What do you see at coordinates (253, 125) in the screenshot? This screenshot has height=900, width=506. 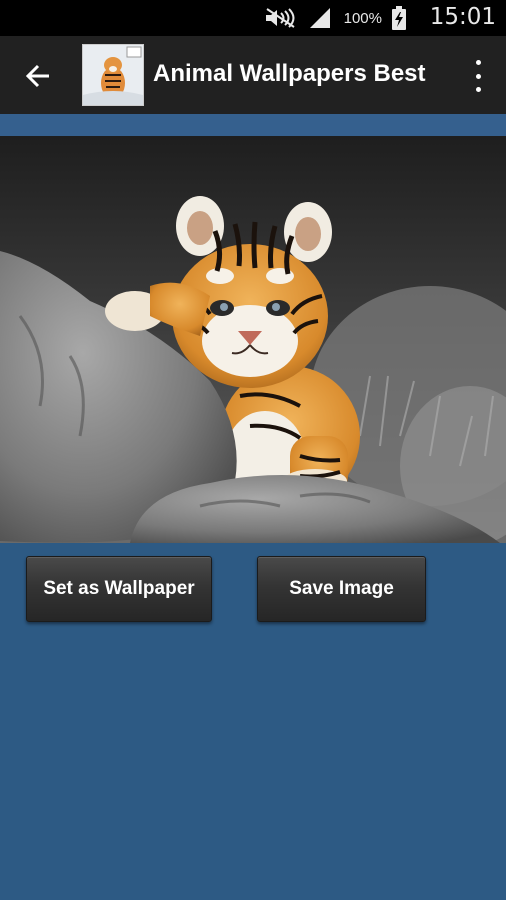 I see `header-strip` at bounding box center [253, 125].